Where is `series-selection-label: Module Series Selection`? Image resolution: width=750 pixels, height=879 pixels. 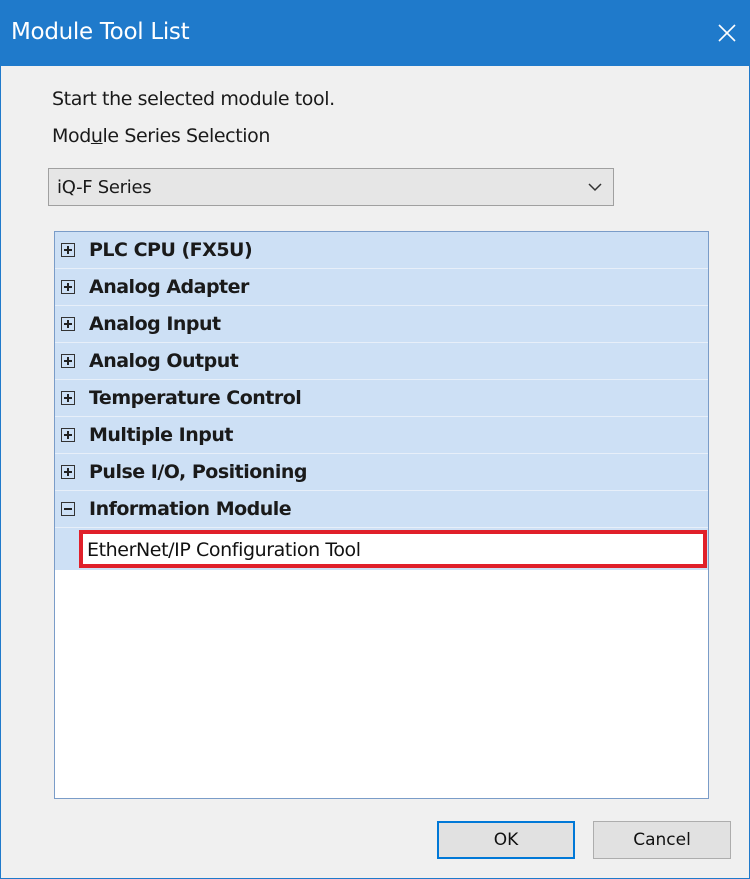 series-selection-label: Module Series Selection is located at coordinates (161, 136).